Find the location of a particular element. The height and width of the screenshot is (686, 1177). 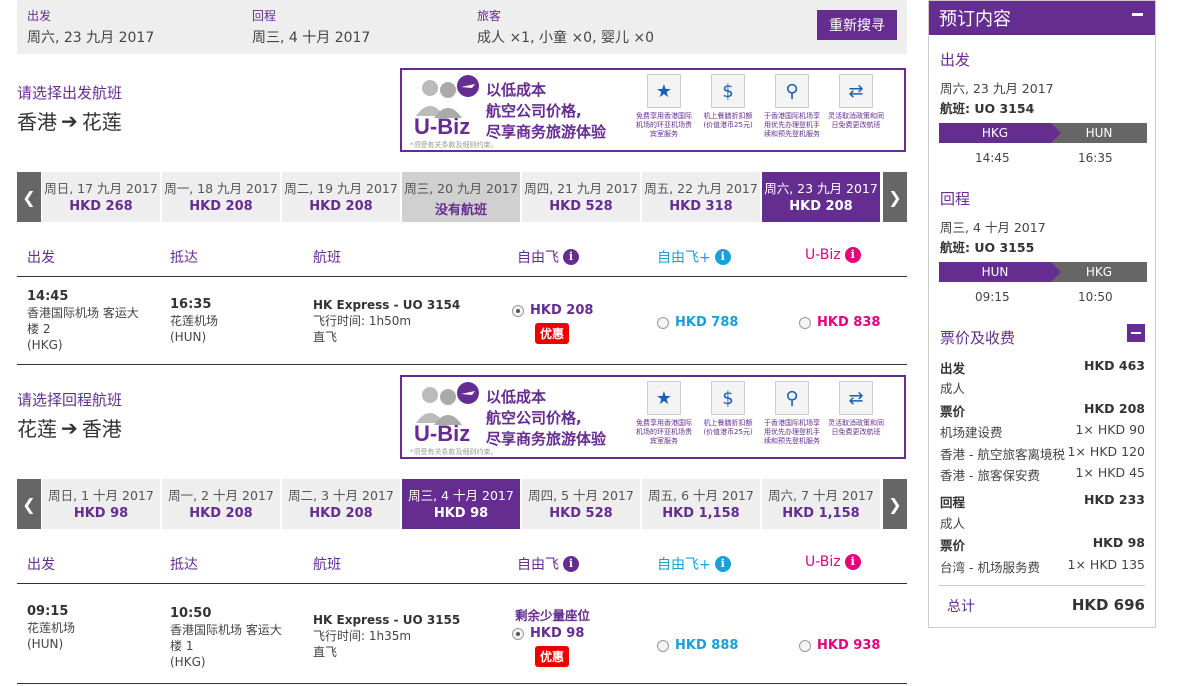

fare-option-fare3: HKD 938 is located at coordinates (839, 645).